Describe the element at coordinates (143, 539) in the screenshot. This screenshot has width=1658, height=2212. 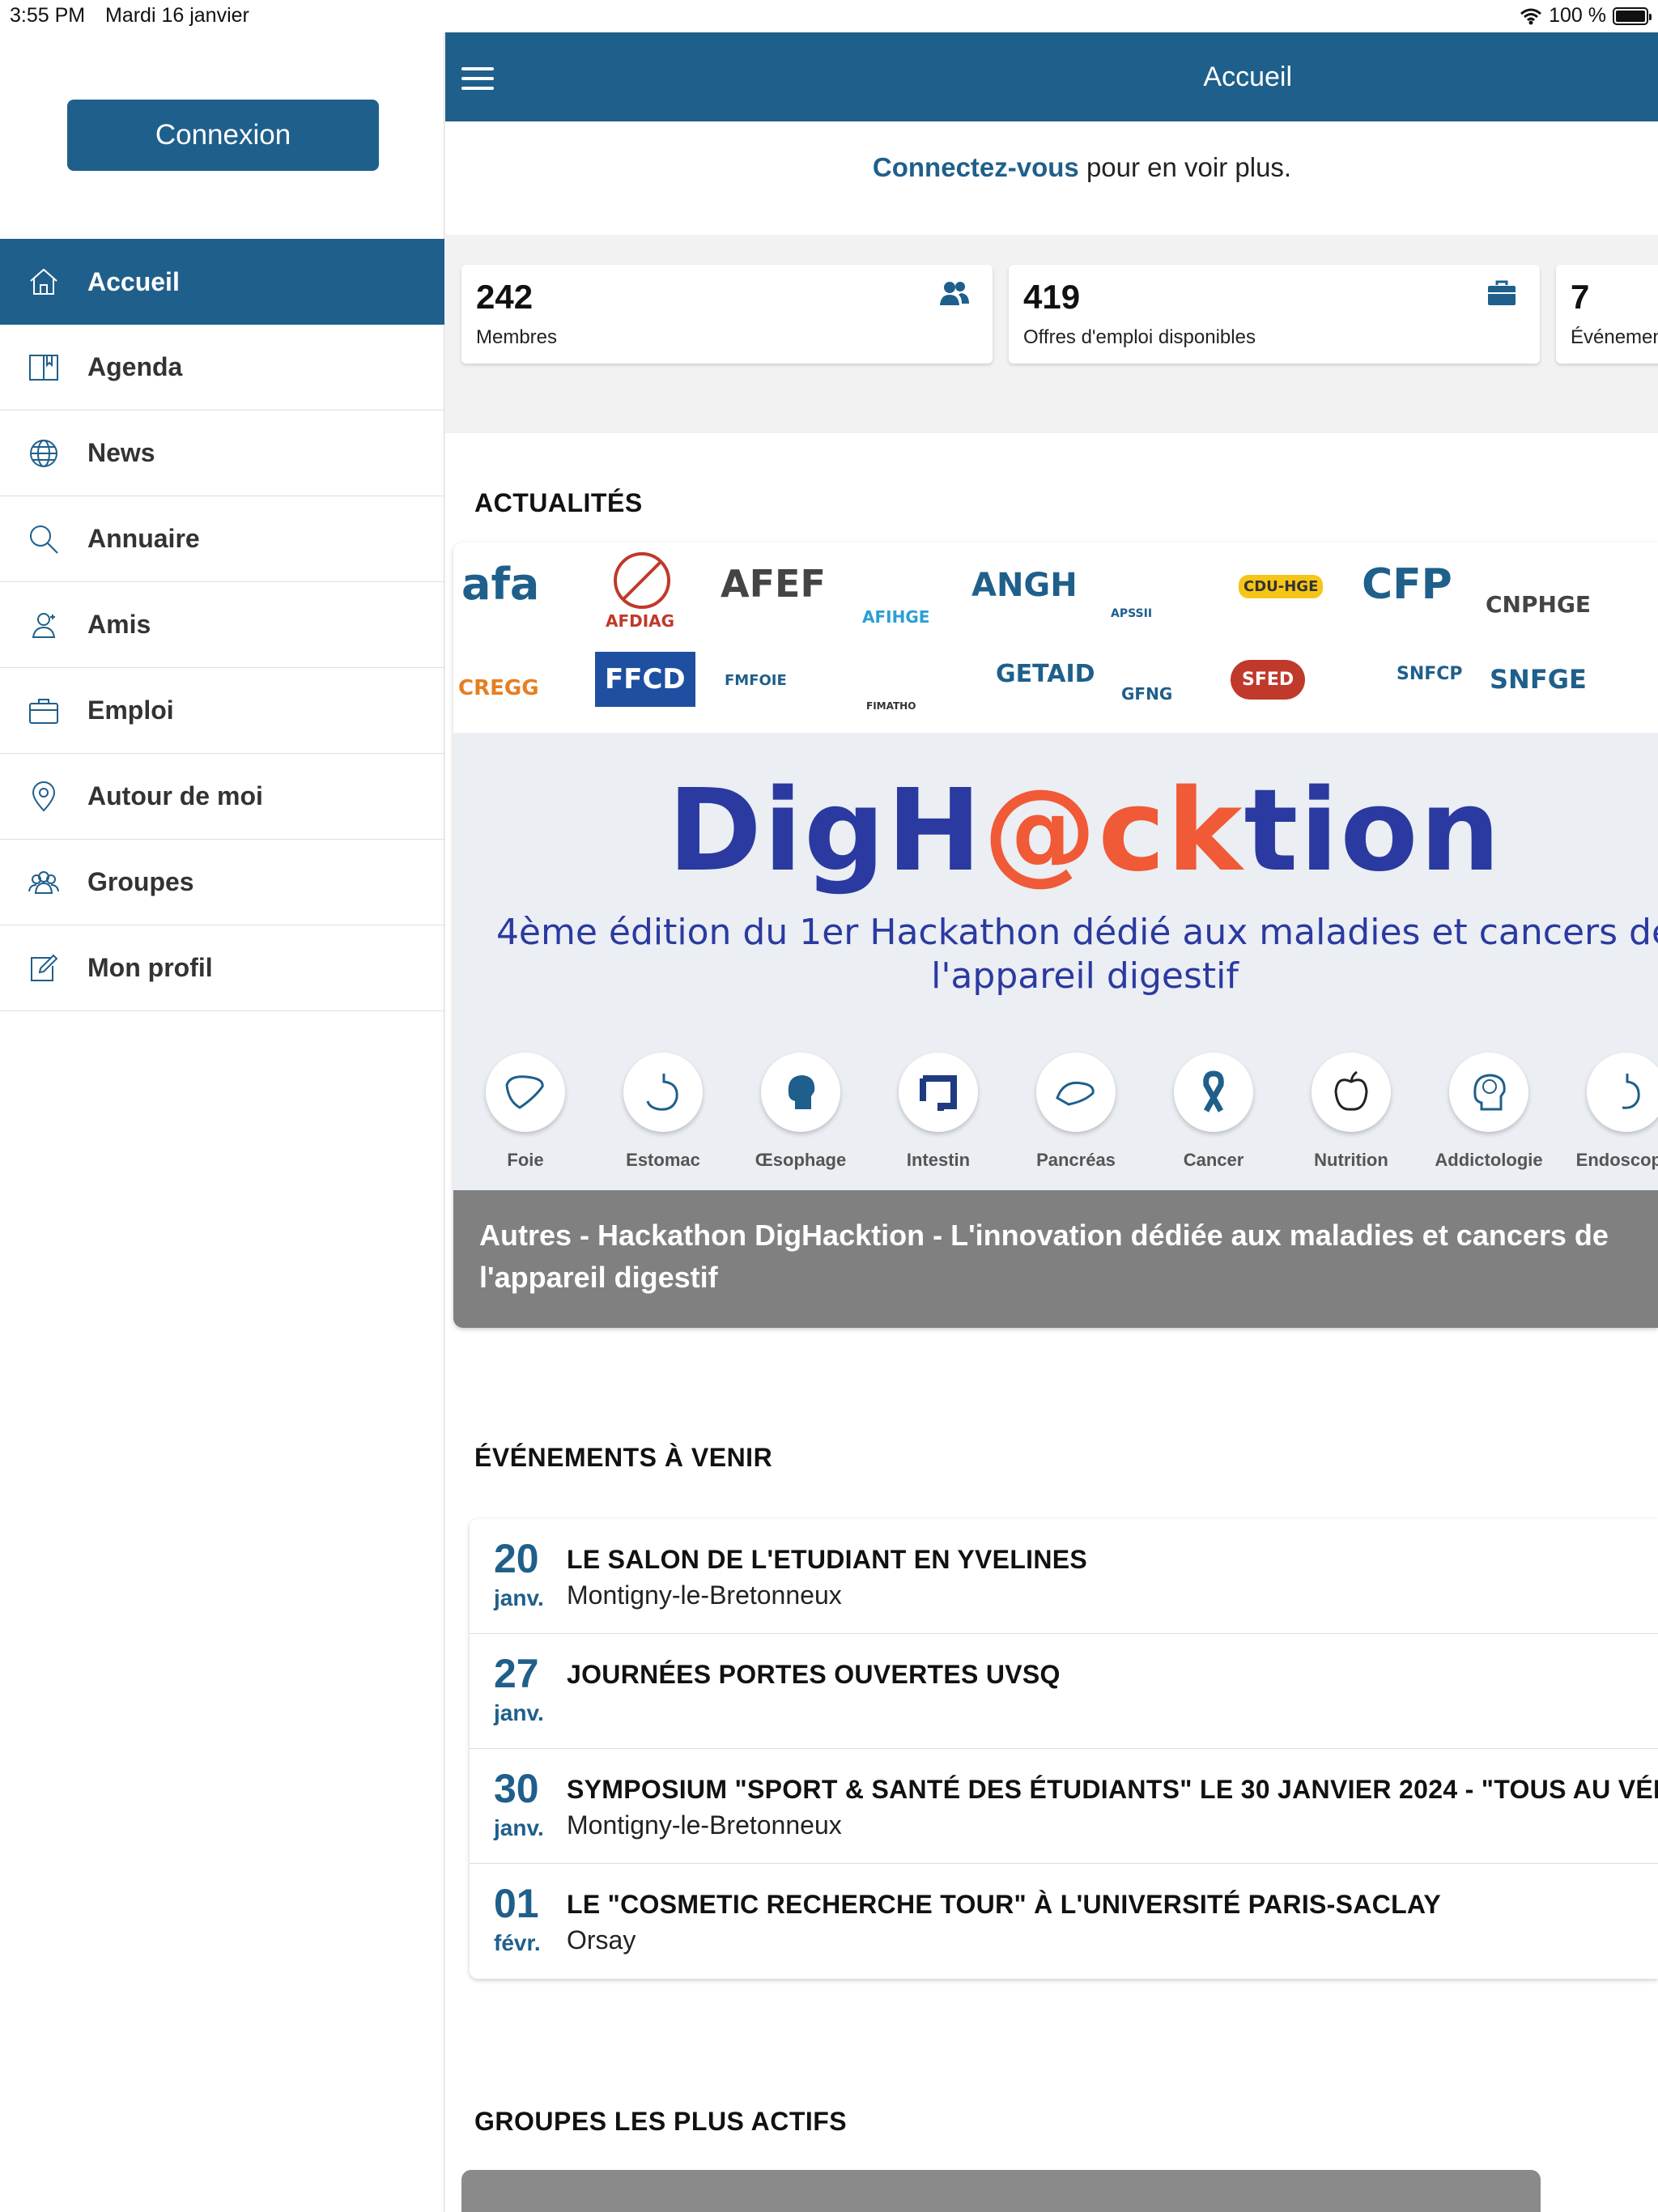
I see `sidebar-item-label: Annuaire` at that location.